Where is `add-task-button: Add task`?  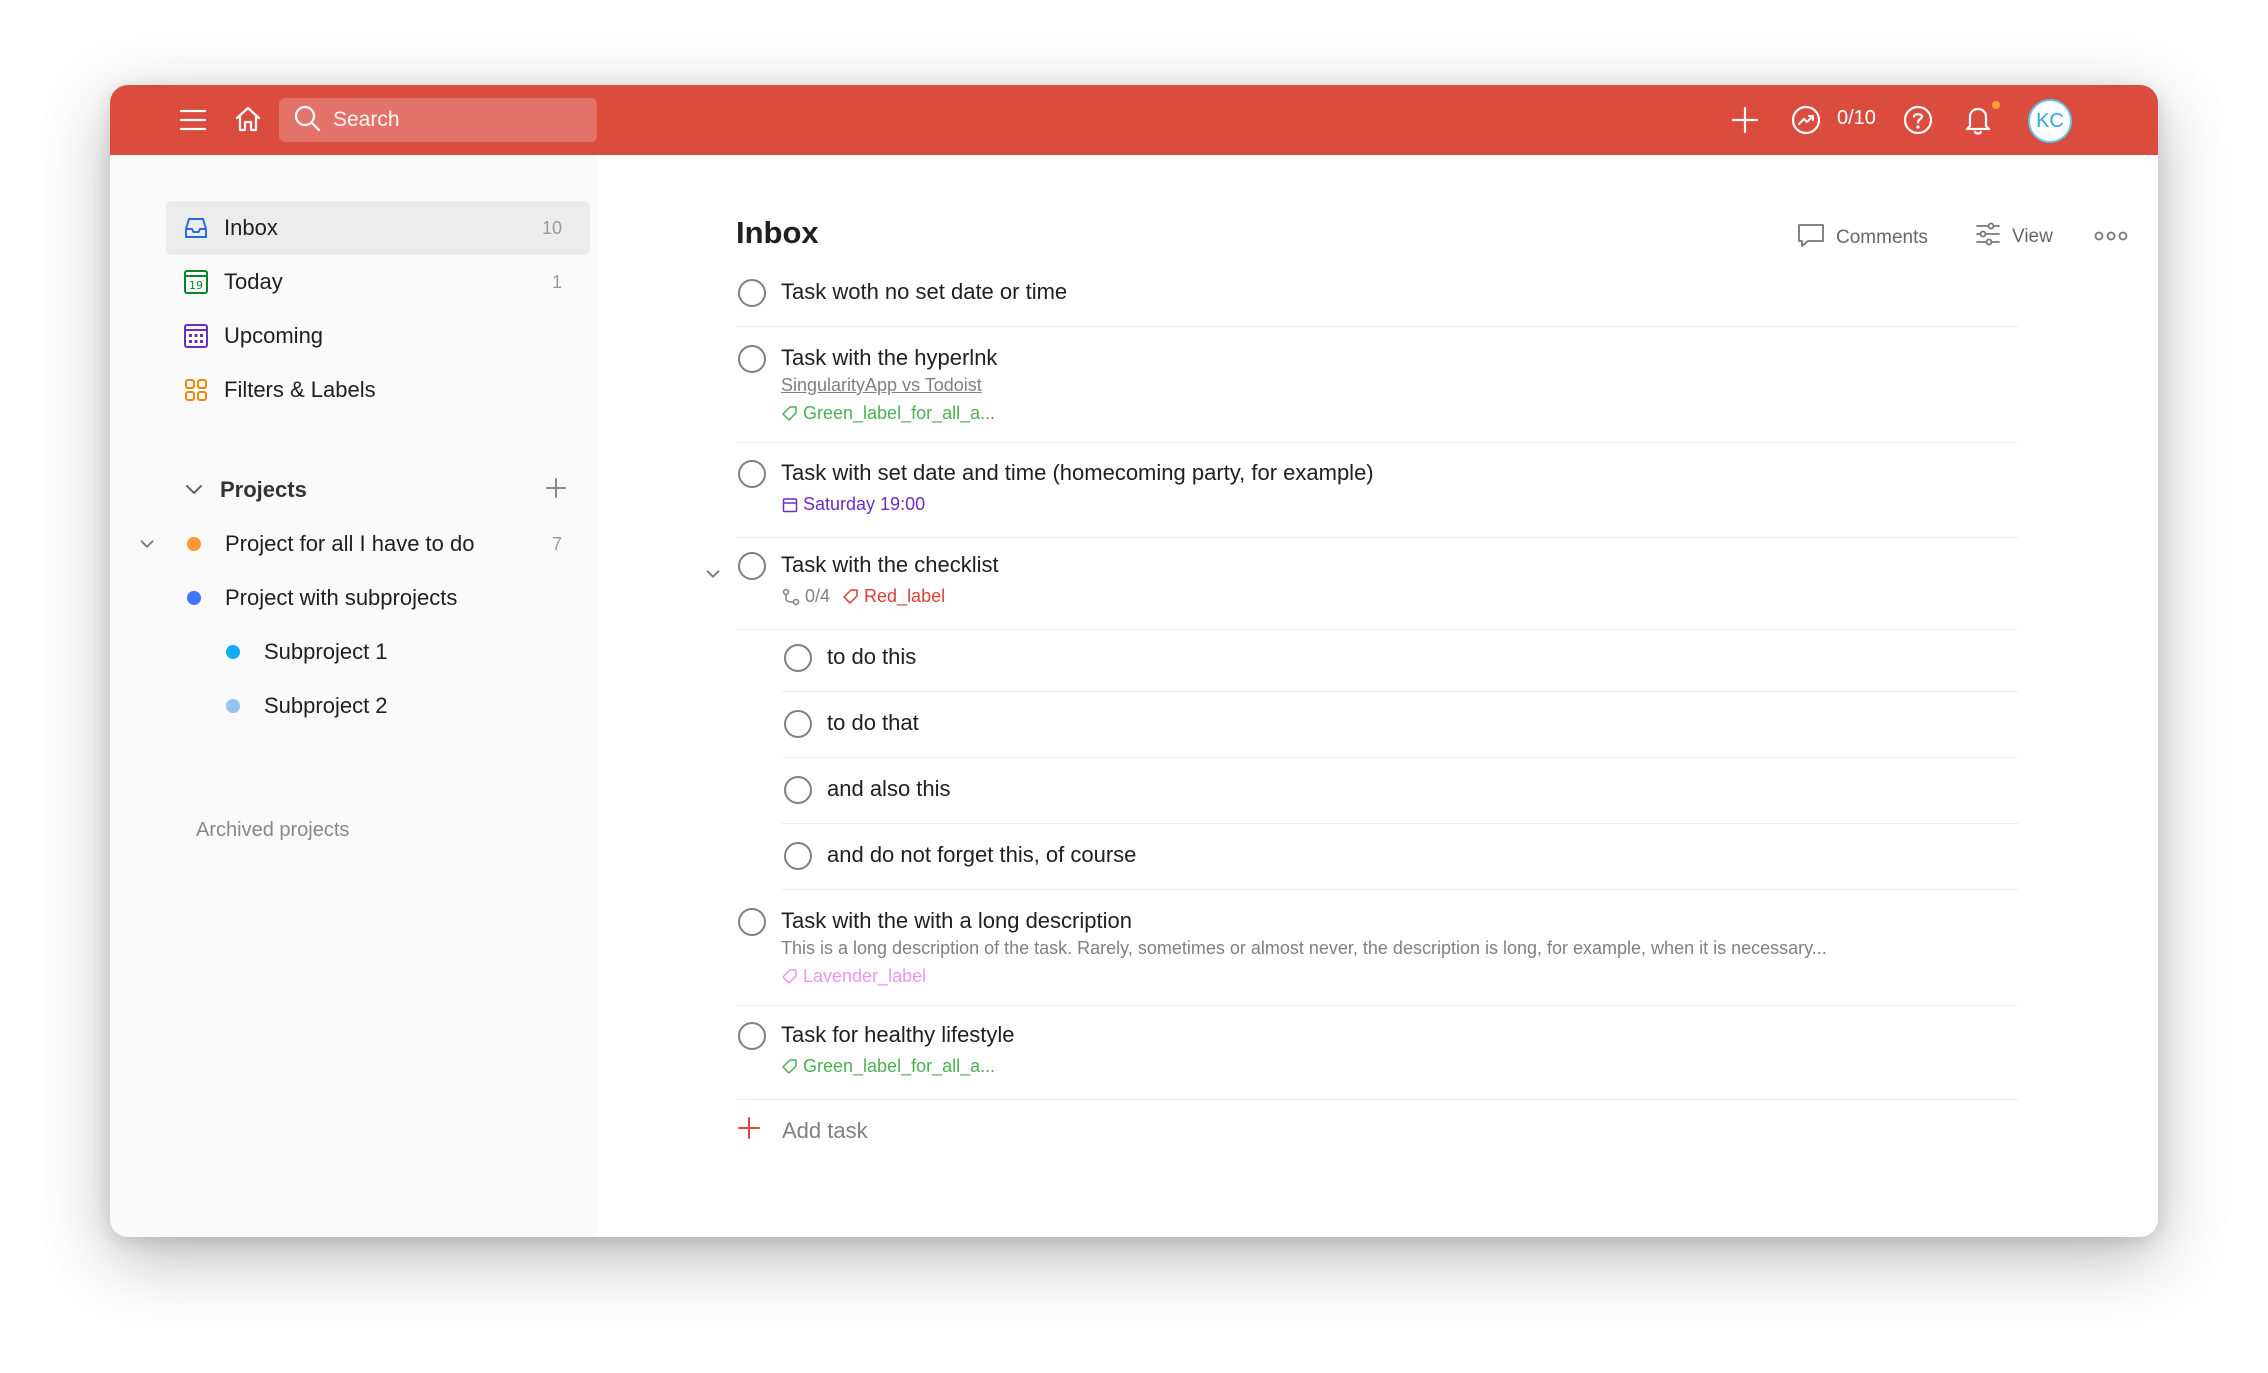 add-task-button: Add task is located at coordinates (802, 1130).